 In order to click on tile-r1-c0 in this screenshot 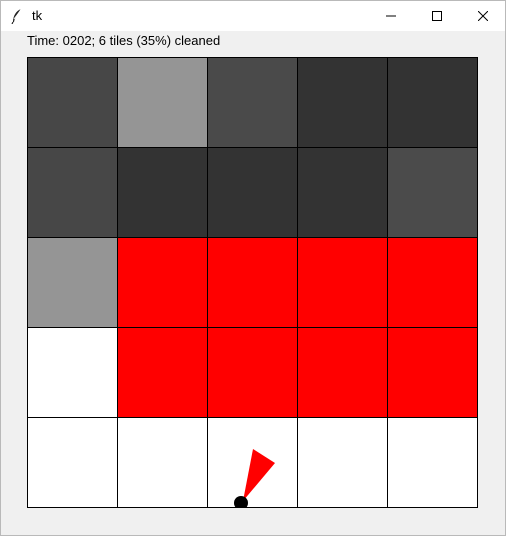, I will do `click(72, 192)`.